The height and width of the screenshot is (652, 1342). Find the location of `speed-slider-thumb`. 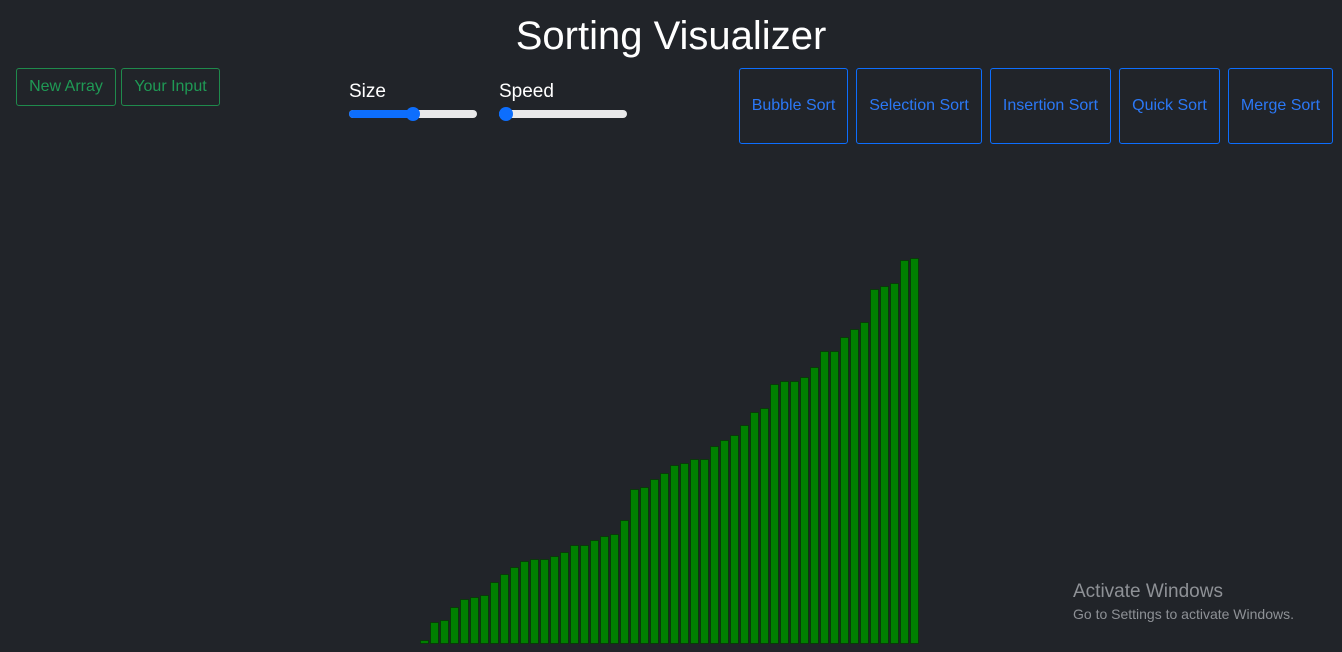

speed-slider-thumb is located at coordinates (506, 114).